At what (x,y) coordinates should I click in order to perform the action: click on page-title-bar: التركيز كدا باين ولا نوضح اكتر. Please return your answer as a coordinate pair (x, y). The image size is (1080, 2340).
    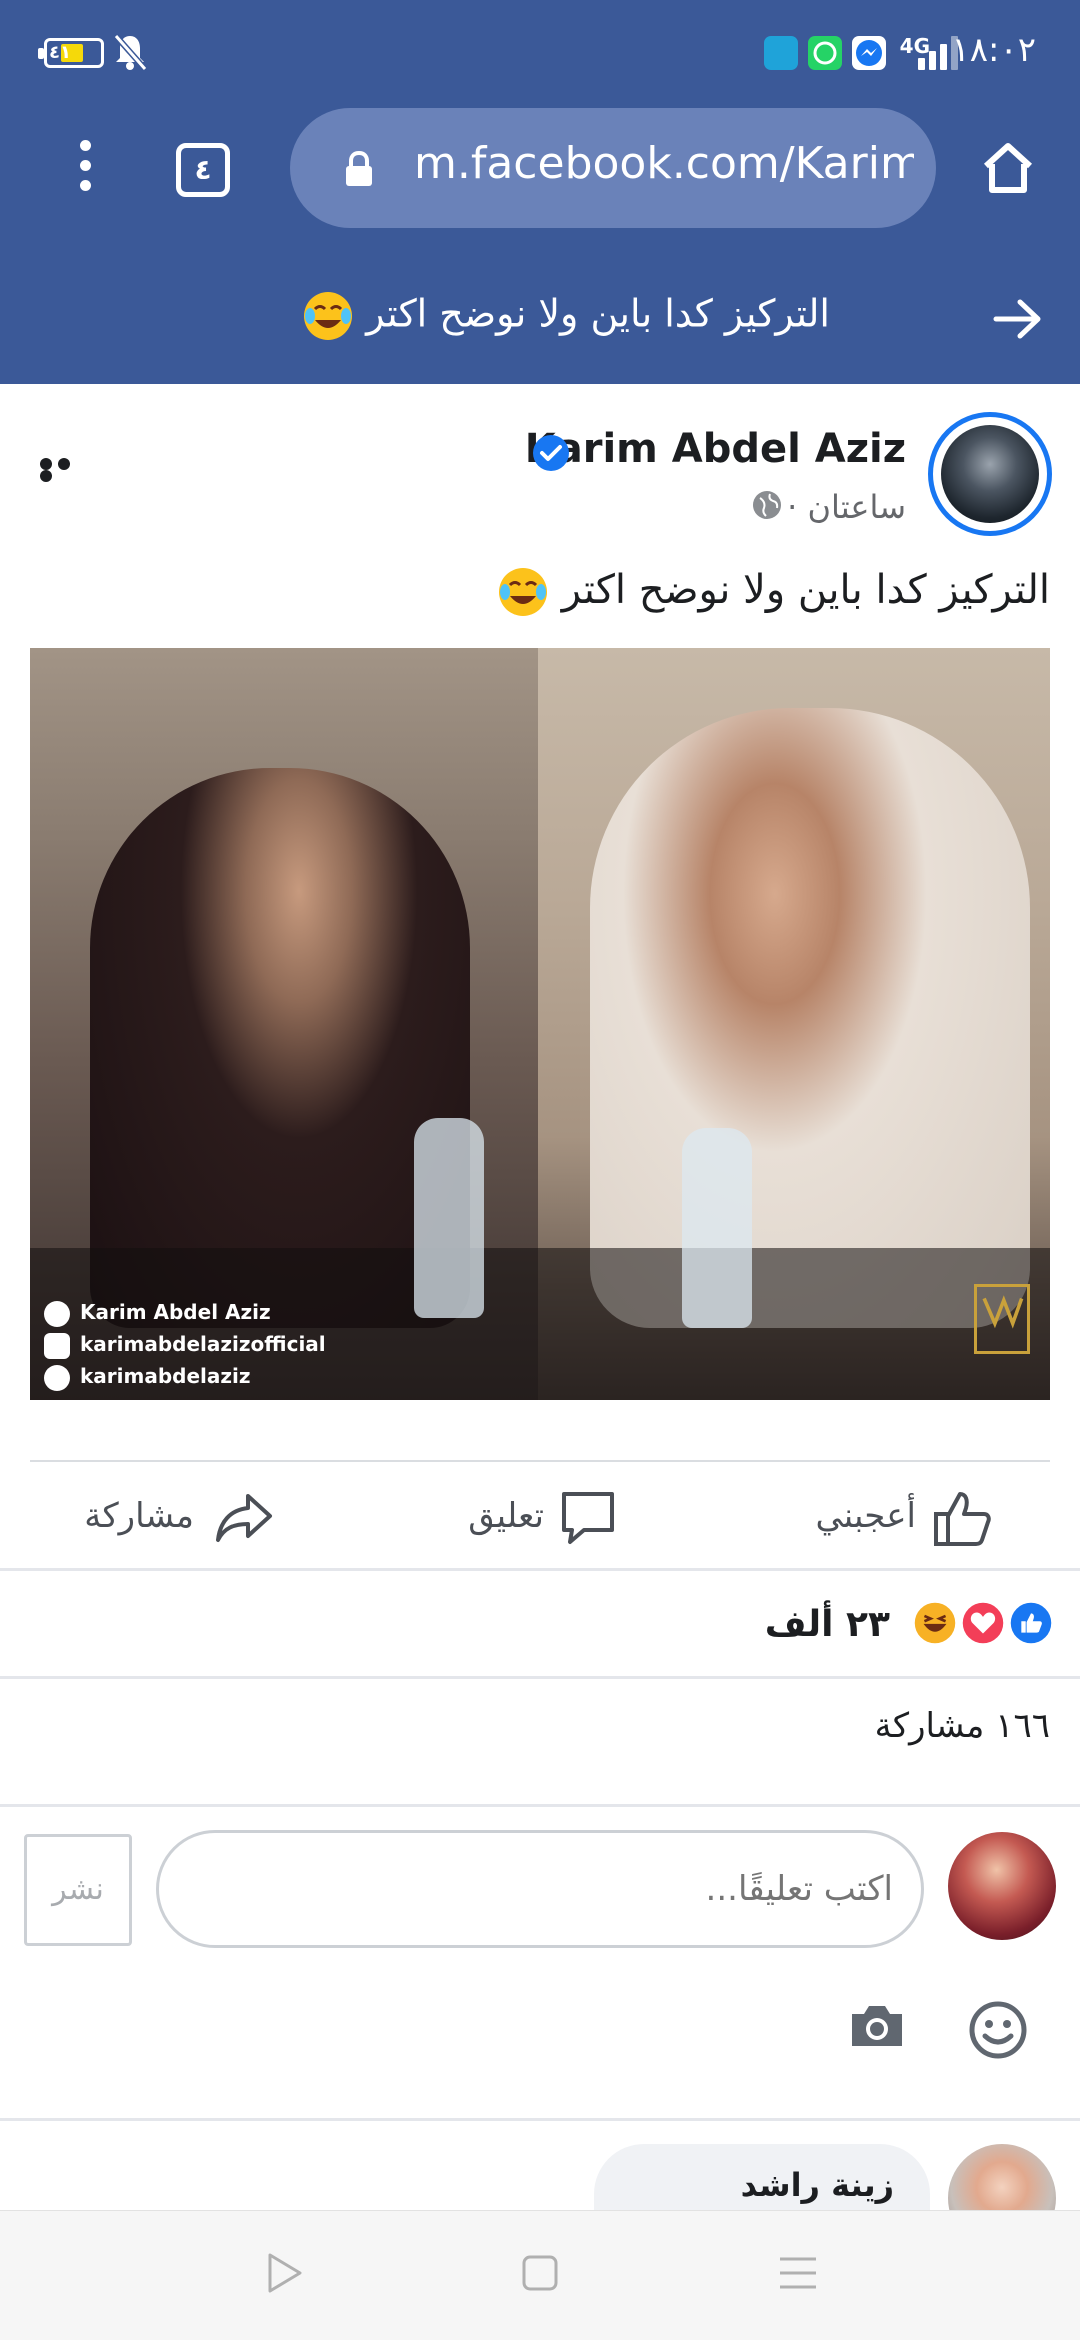
    Looking at the image, I should click on (540, 319).